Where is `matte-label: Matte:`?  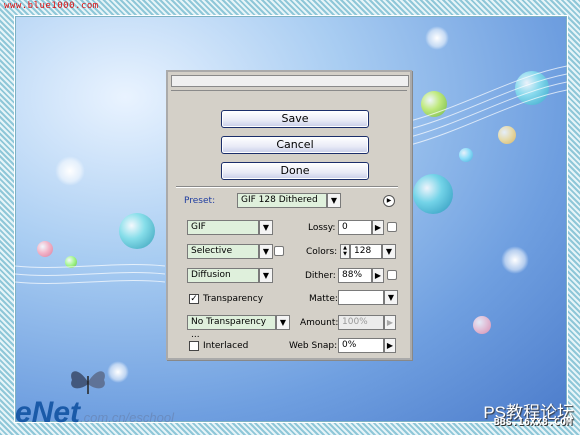
matte-label: Matte: is located at coordinates (323, 299).